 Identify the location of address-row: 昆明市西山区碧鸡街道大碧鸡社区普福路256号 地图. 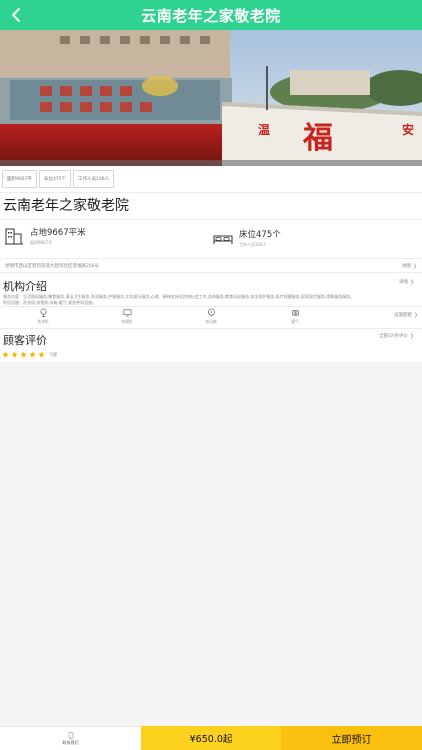
(211, 266).